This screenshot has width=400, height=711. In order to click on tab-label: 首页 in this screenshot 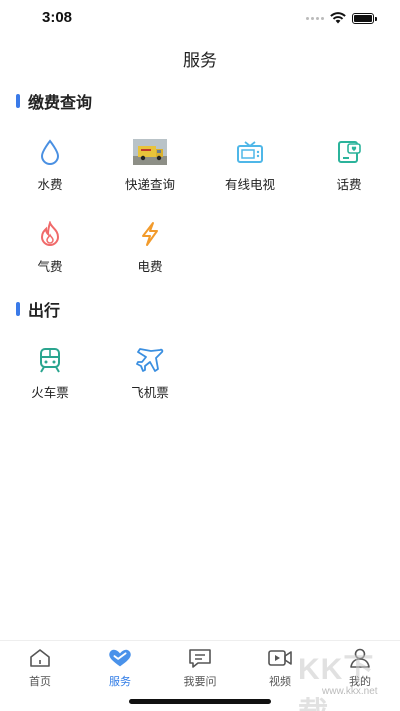, I will do `click(40, 681)`.